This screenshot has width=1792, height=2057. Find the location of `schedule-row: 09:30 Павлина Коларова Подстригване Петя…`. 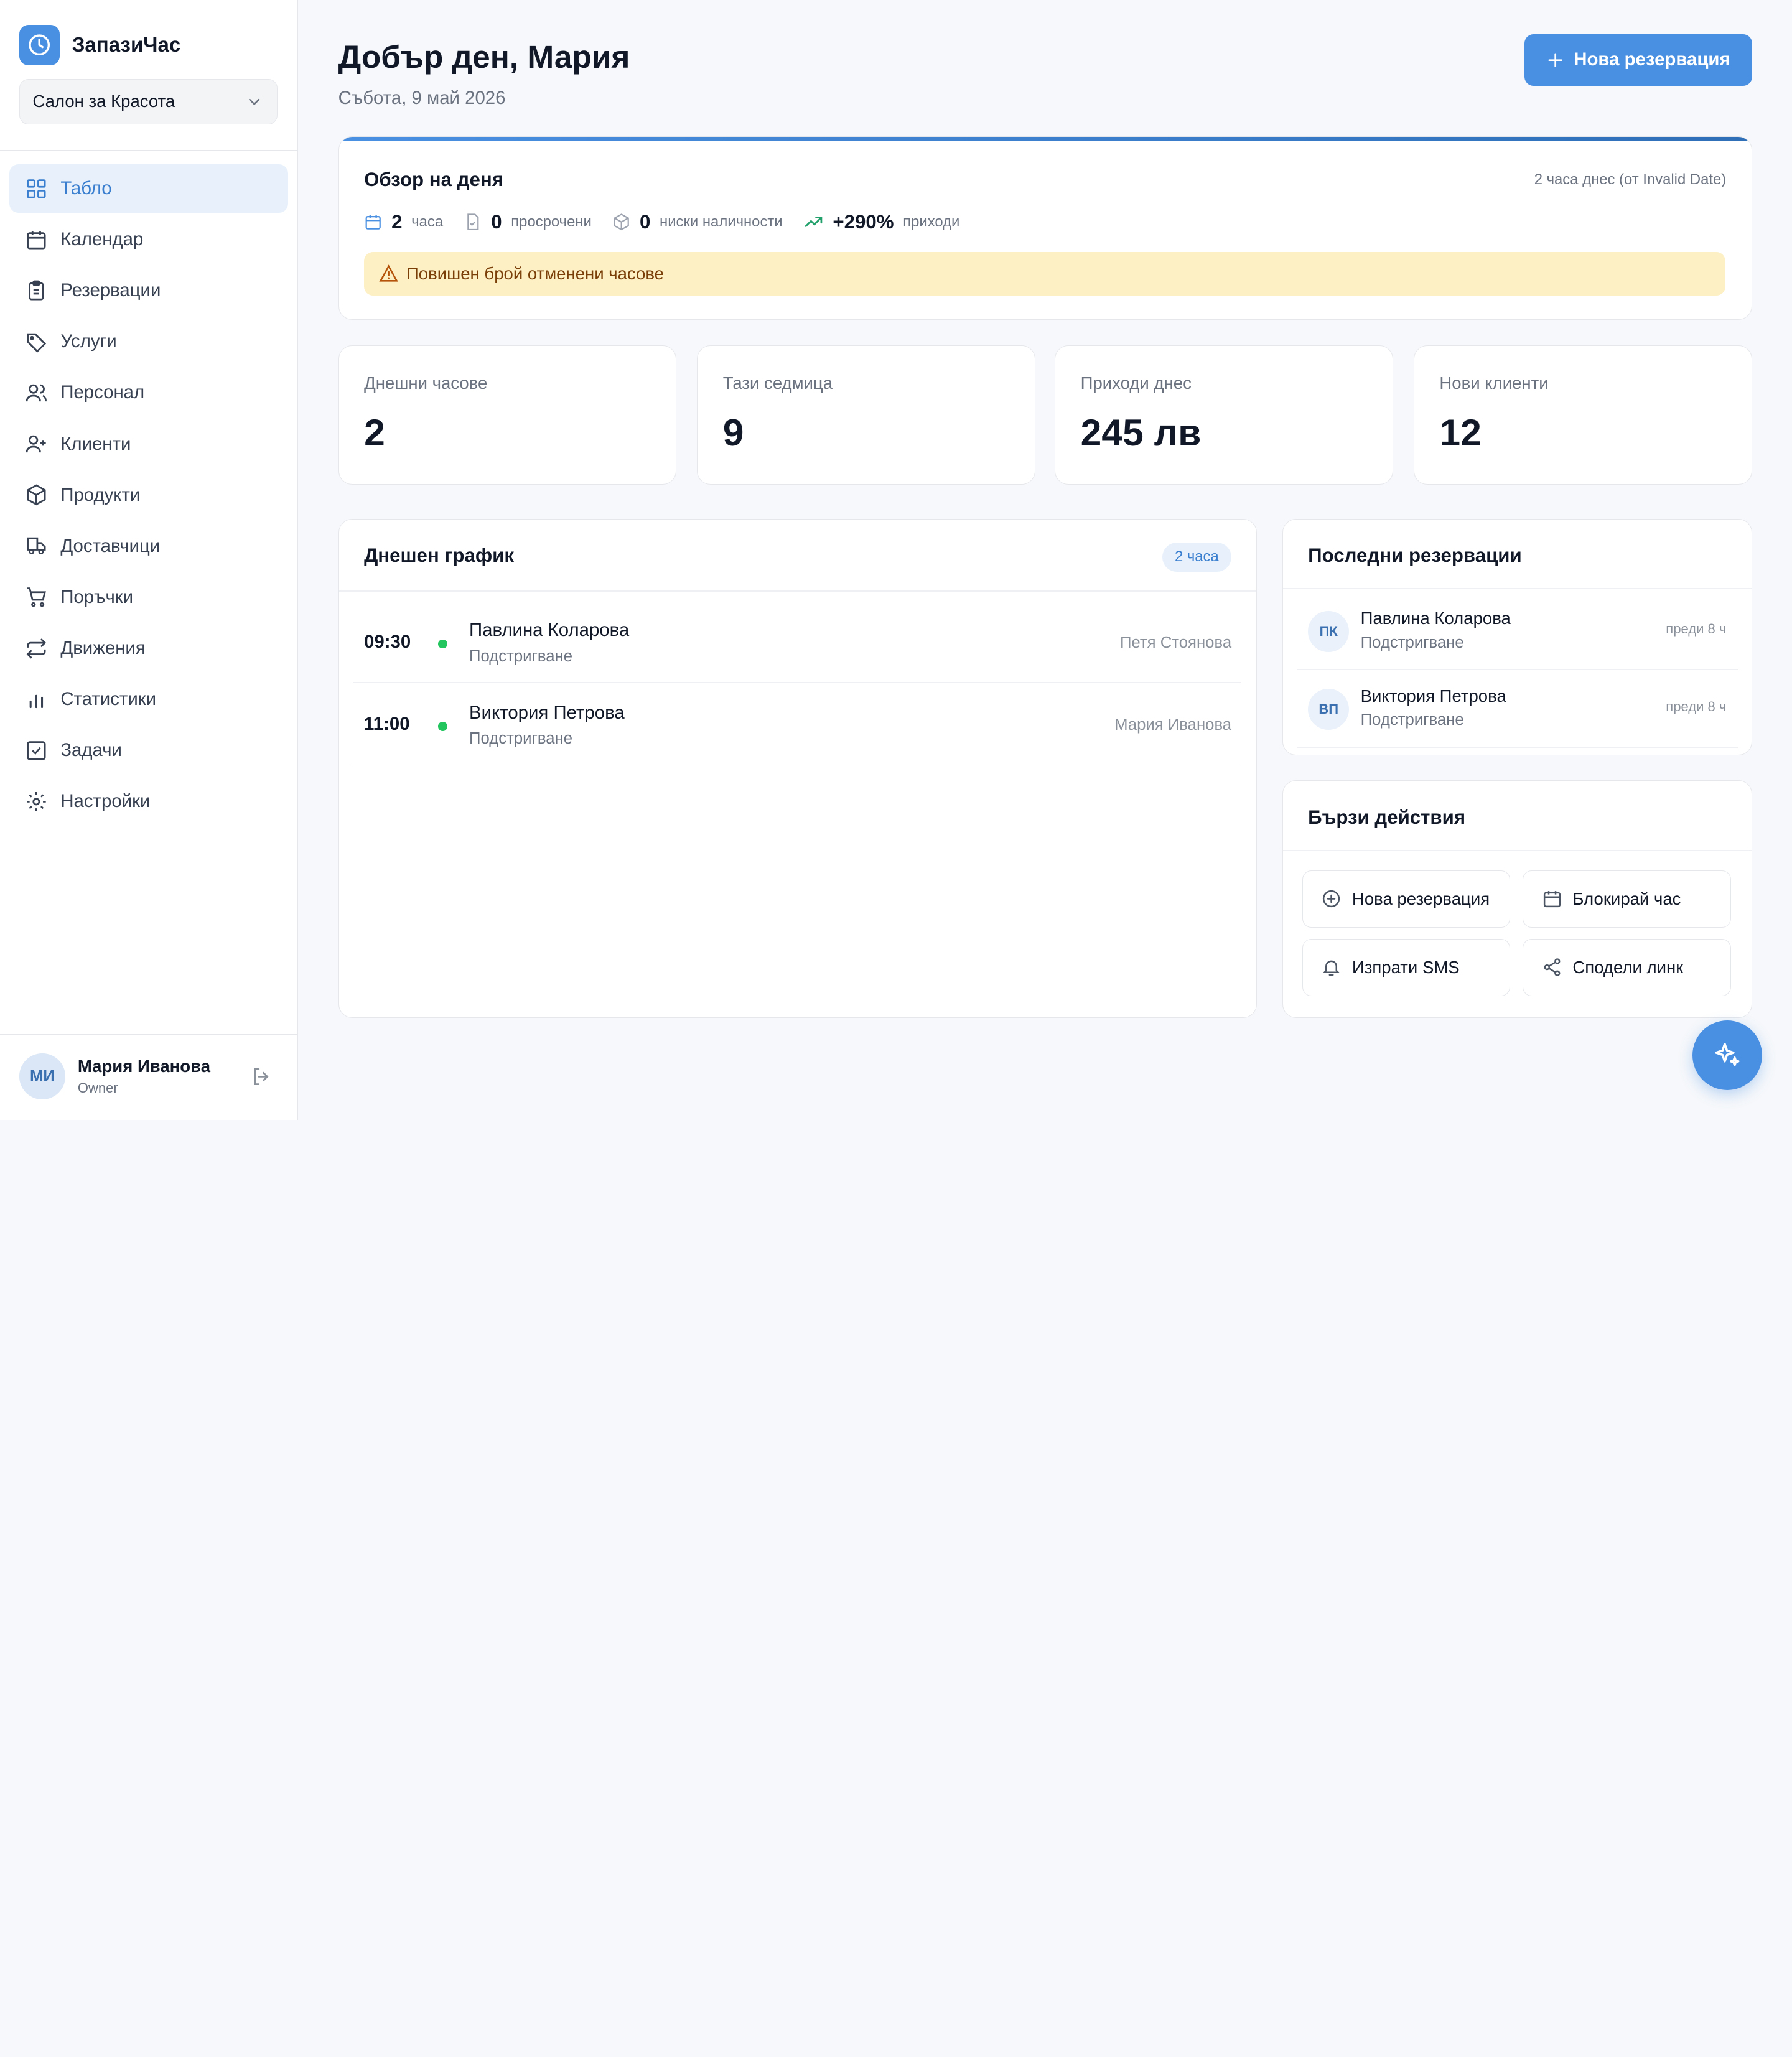

schedule-row: 09:30 Павлина Коларова Подстригване Петя… is located at coordinates (796, 642).